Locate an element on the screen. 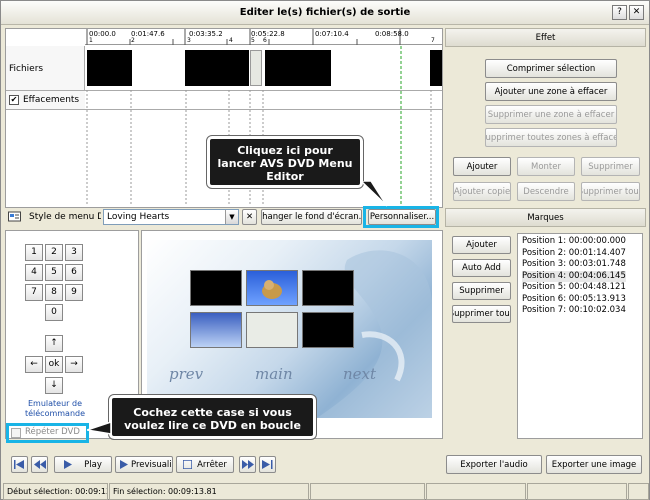 This screenshot has height=500, width=650. effect-up-button: Monter is located at coordinates (546, 166).